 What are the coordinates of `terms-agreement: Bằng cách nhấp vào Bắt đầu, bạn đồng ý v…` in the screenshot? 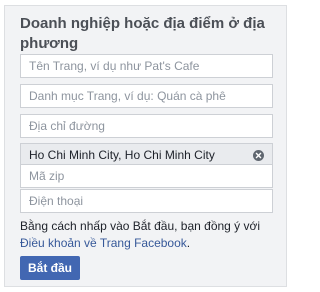 It's located at (151, 235).